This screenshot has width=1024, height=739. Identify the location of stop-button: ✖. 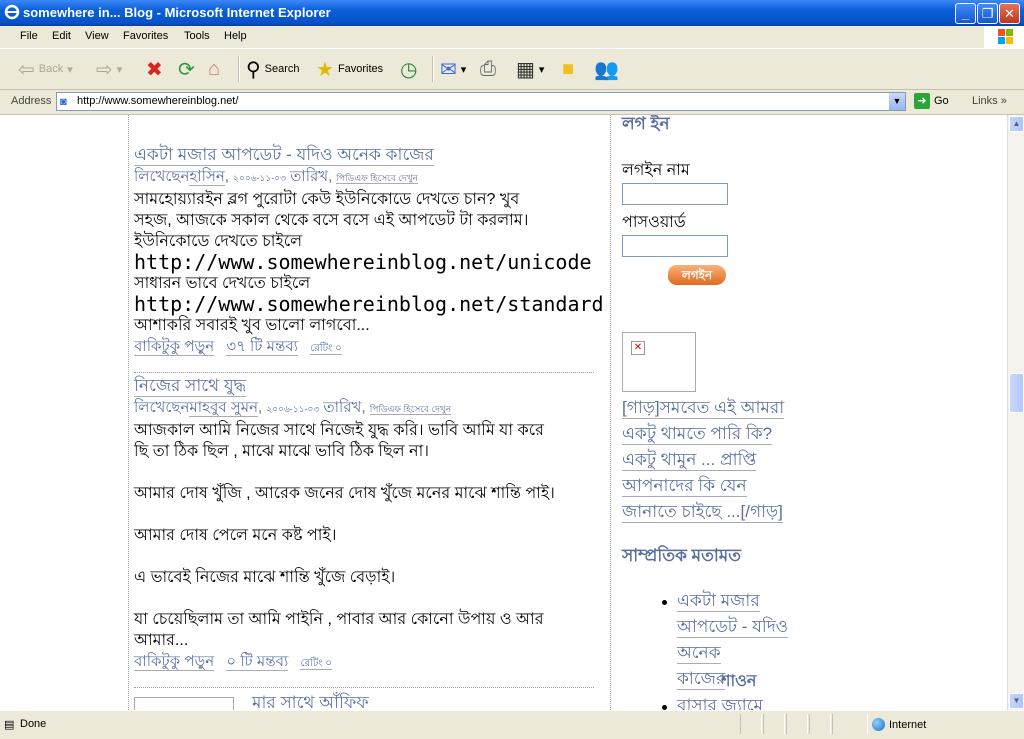
(154, 69).